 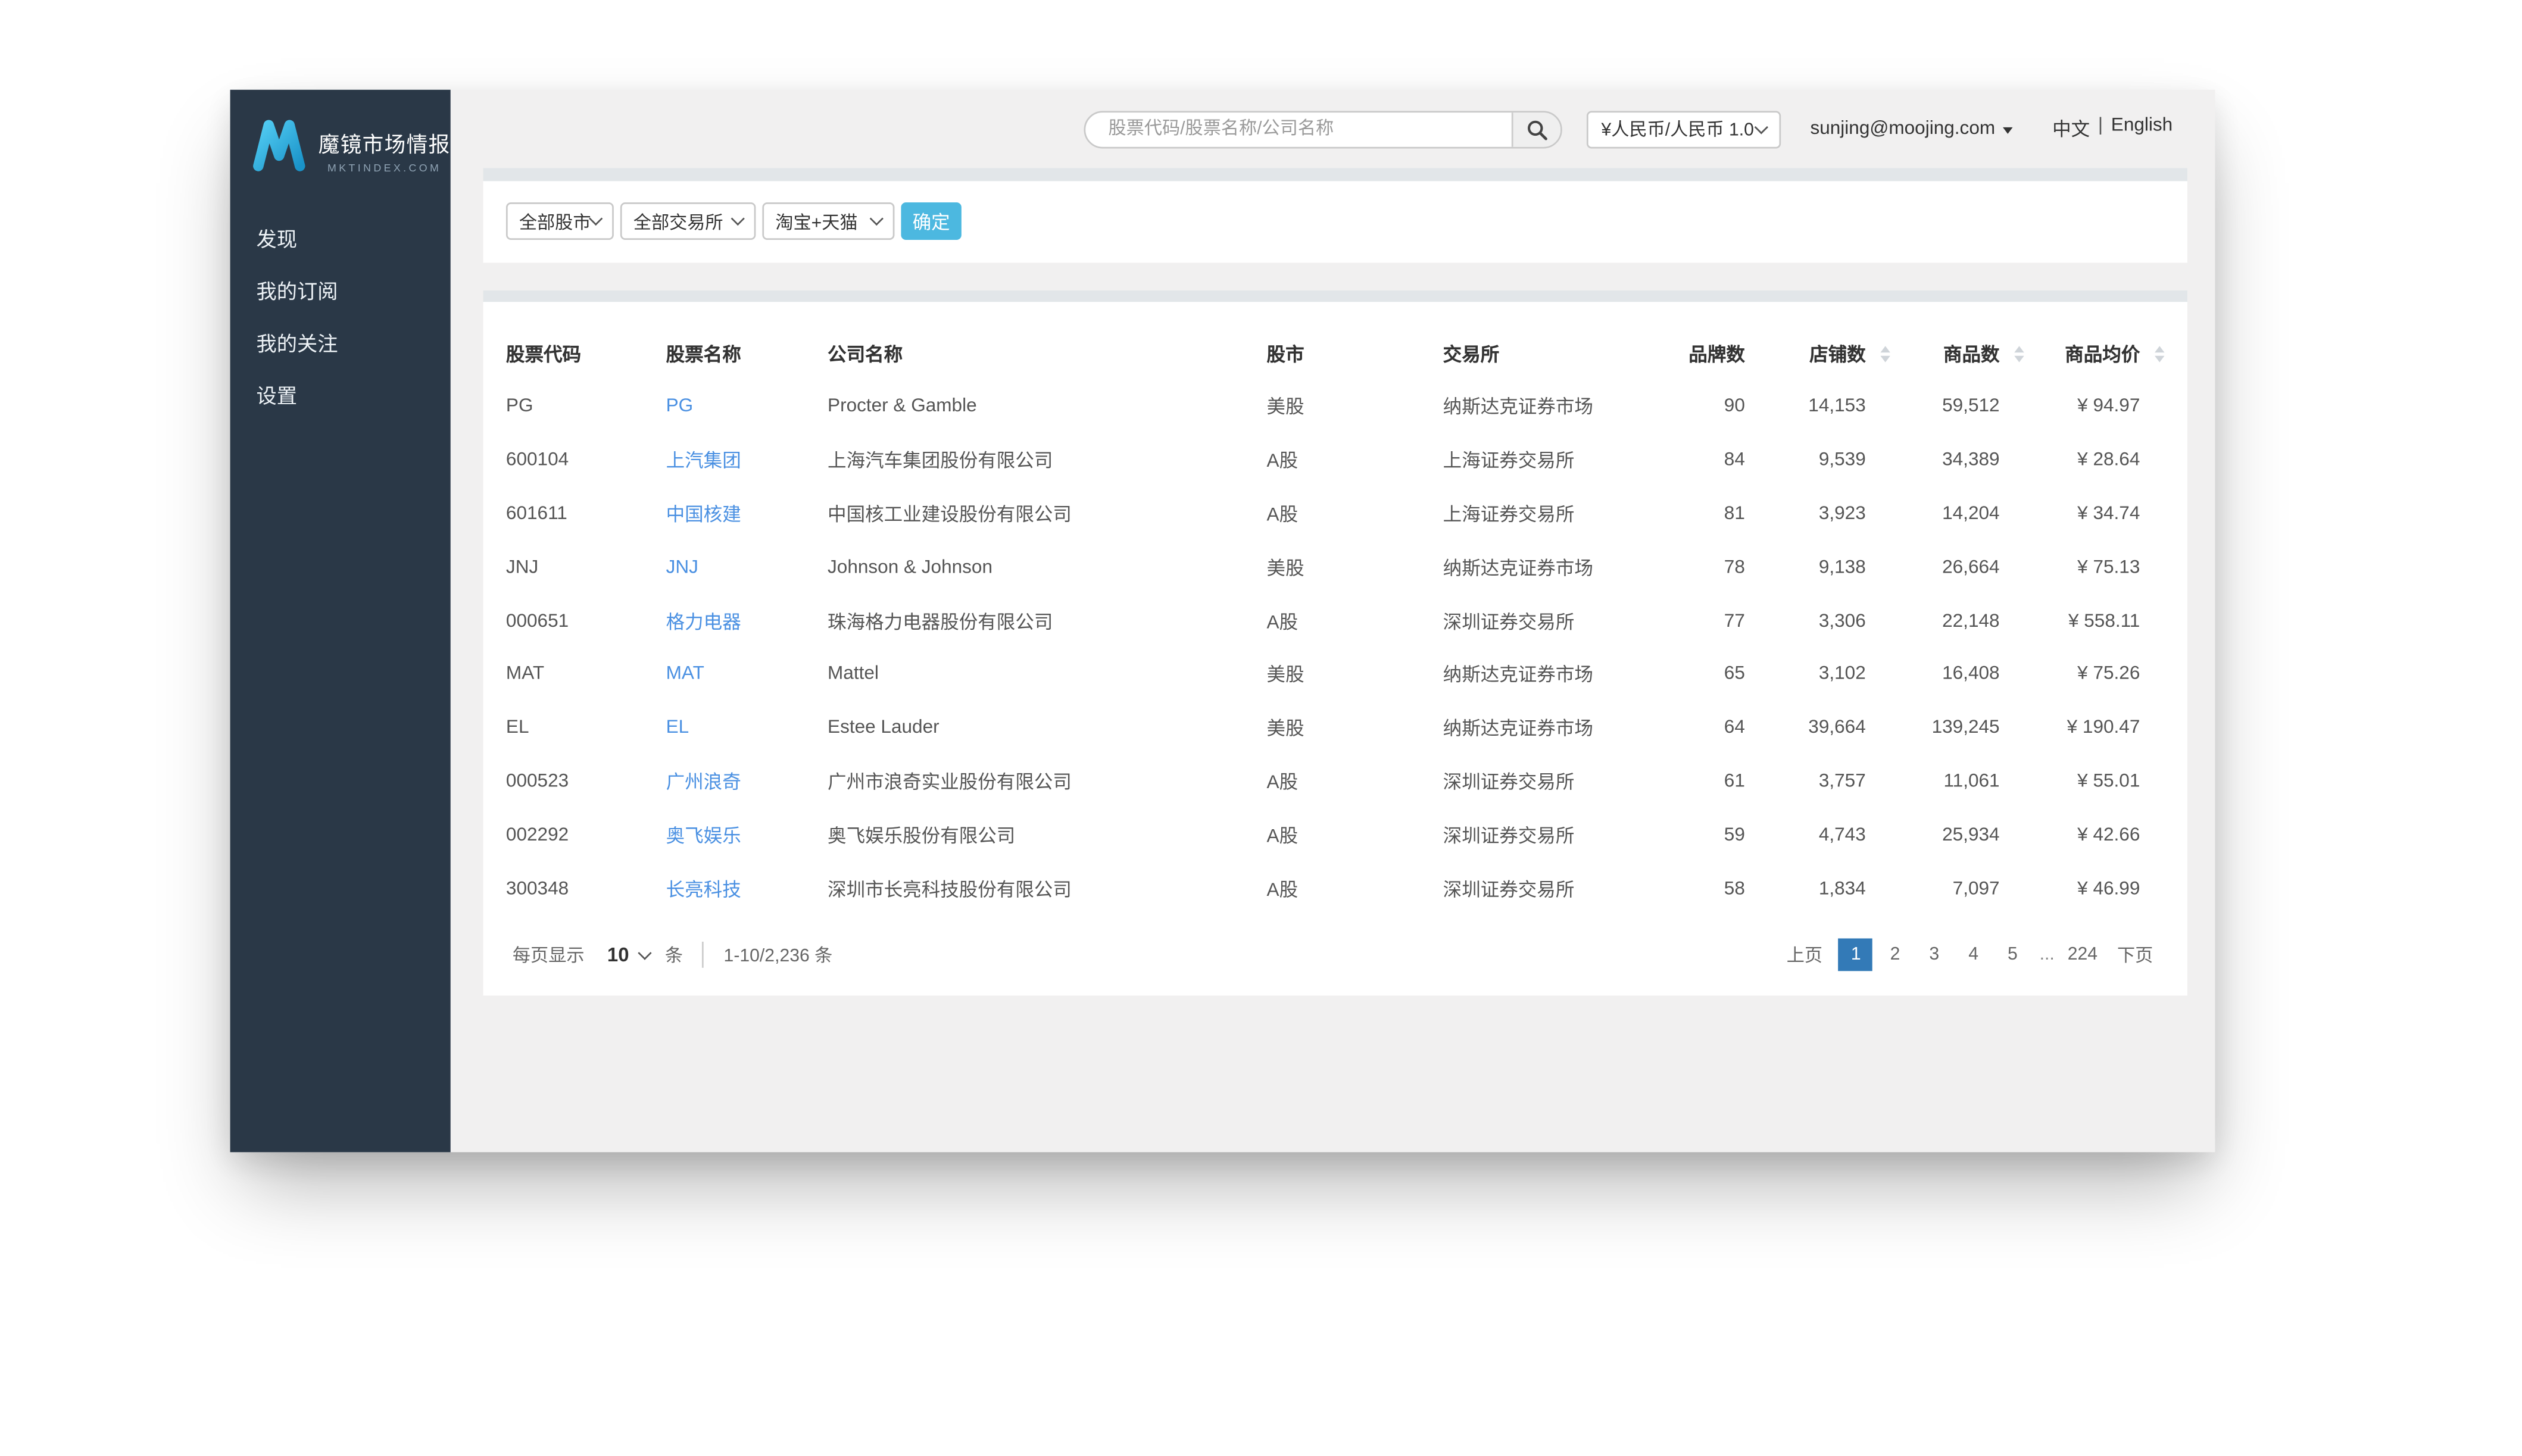 What do you see at coordinates (341, 132) in the screenshot?
I see `logo: 魔镜市场情报 MKTINDEX.COM` at bounding box center [341, 132].